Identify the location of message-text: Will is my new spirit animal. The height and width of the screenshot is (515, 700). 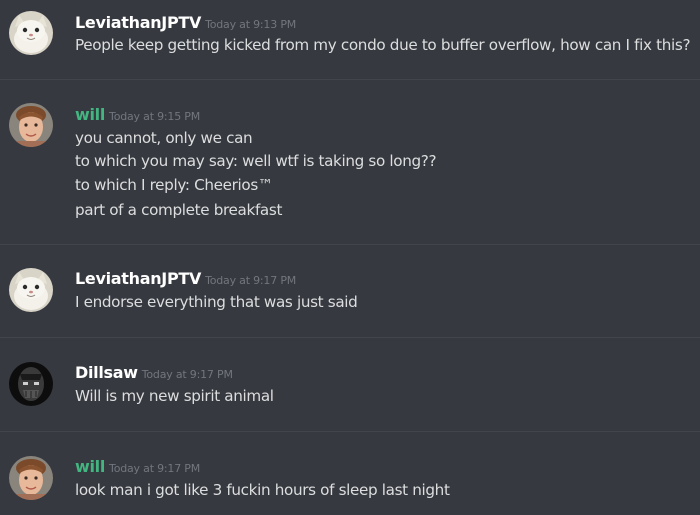
(174, 396).